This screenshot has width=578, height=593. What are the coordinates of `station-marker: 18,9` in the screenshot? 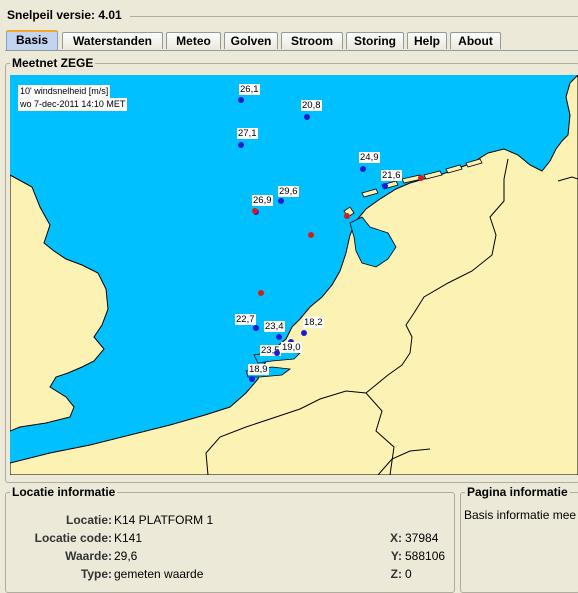 It's located at (258, 374).